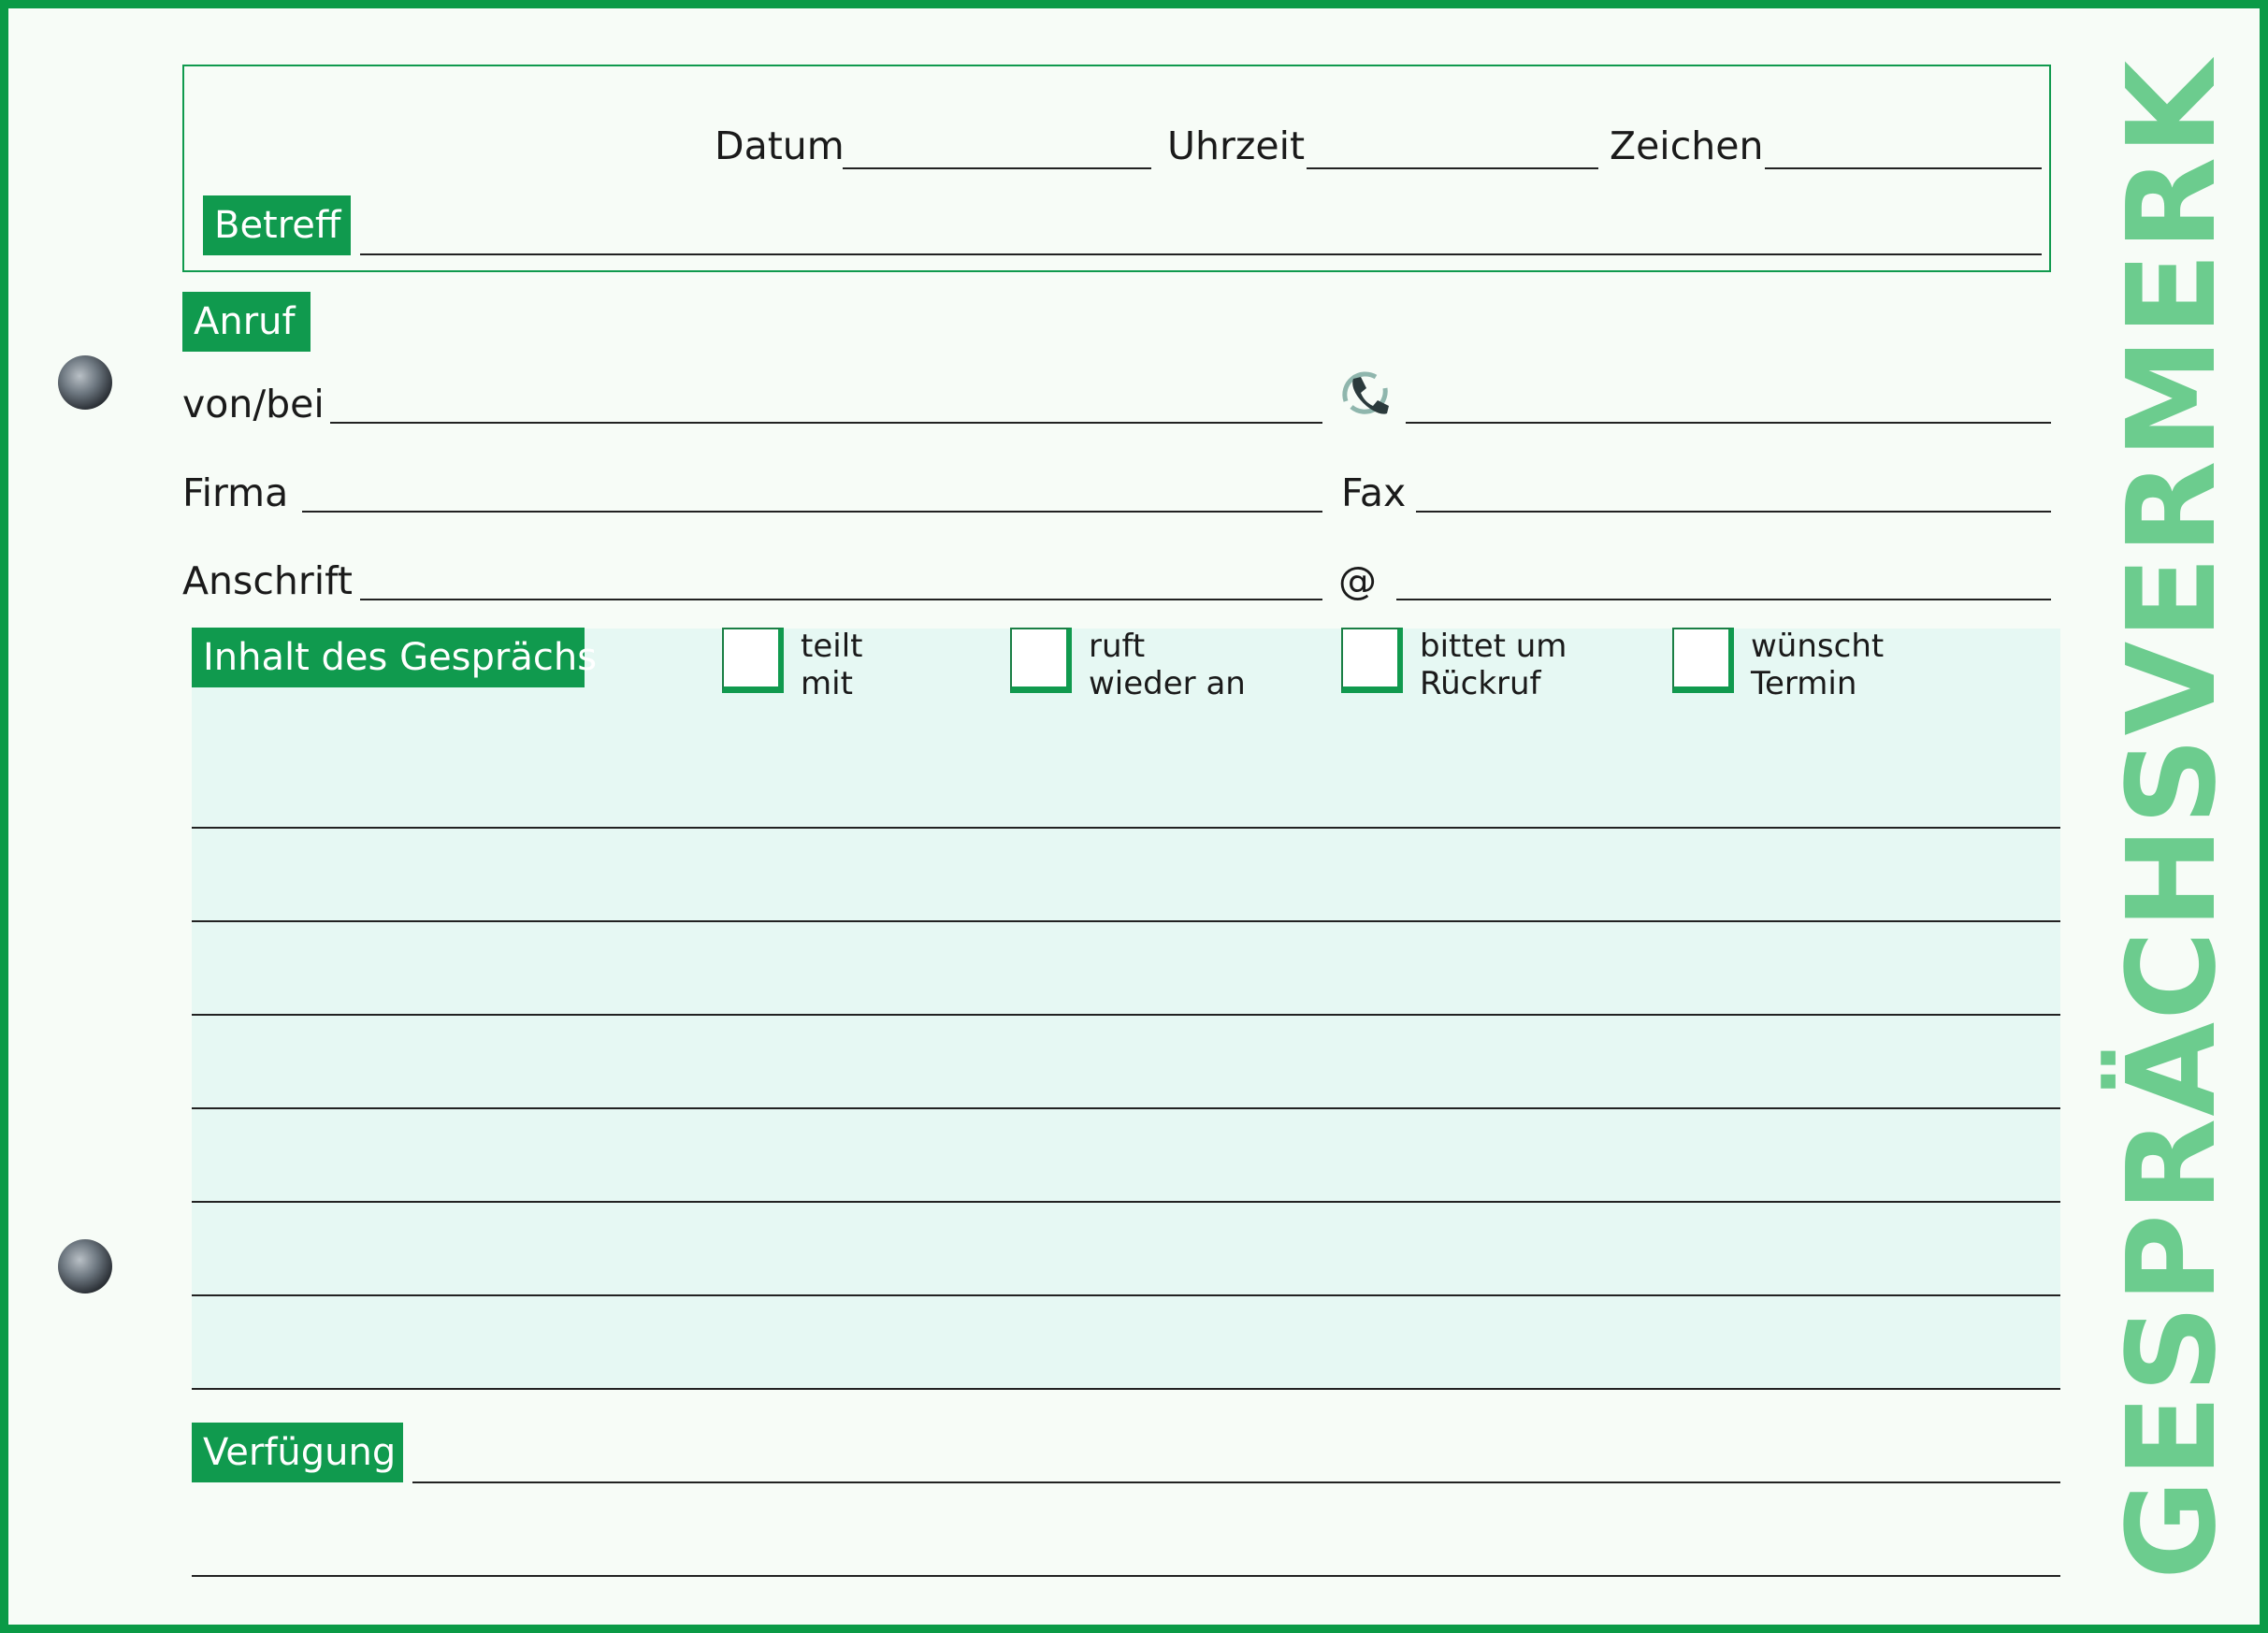  I want to click on checkbox-teilt-mit-label: teilt mit, so click(832, 665).